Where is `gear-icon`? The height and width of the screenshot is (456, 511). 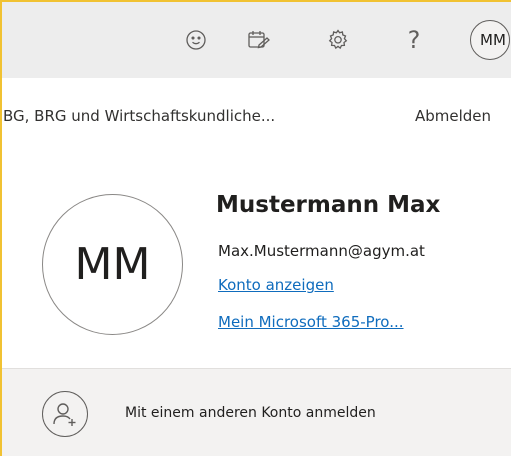
gear-icon is located at coordinates (338, 40).